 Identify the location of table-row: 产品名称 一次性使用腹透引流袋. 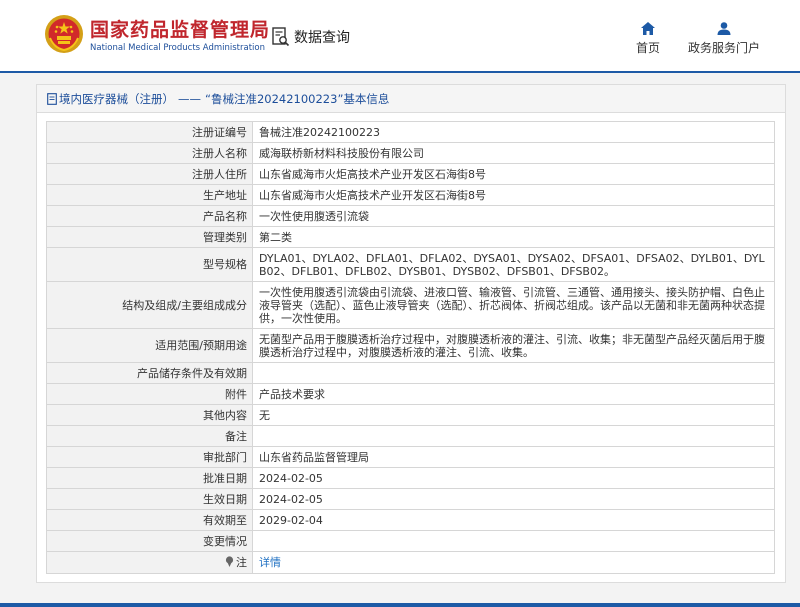
(410, 216).